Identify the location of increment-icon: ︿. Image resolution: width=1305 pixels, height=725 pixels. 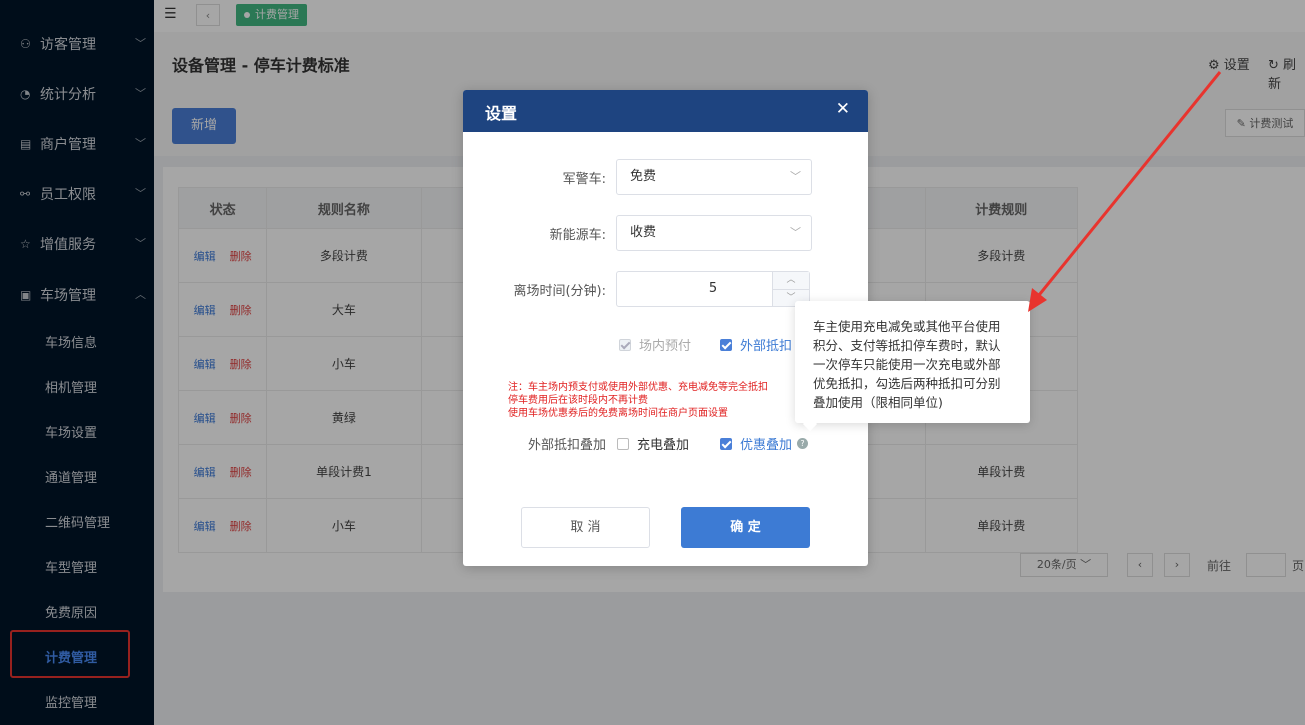
(791, 281).